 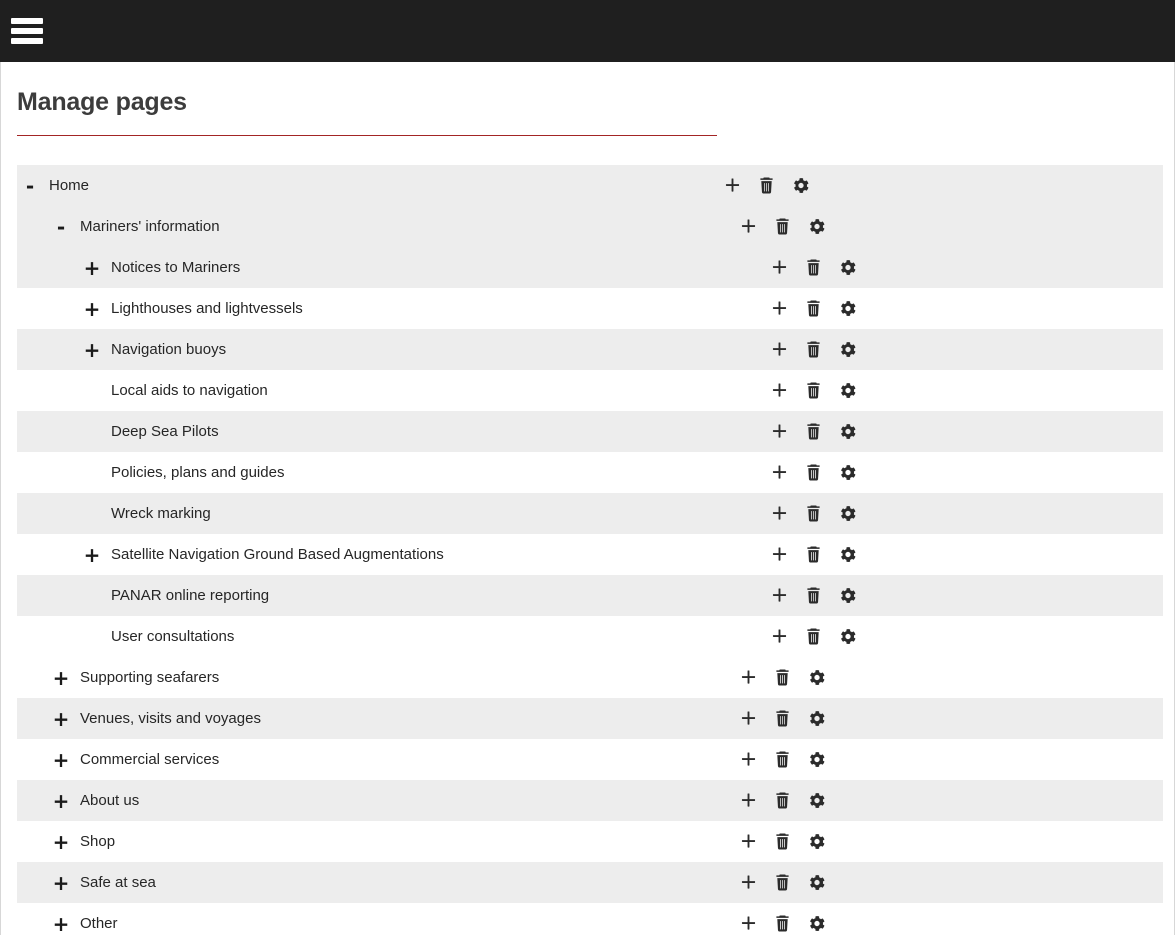 I want to click on tree-row-label: Lighthouses and lightvessels, so click(x=204, y=308).